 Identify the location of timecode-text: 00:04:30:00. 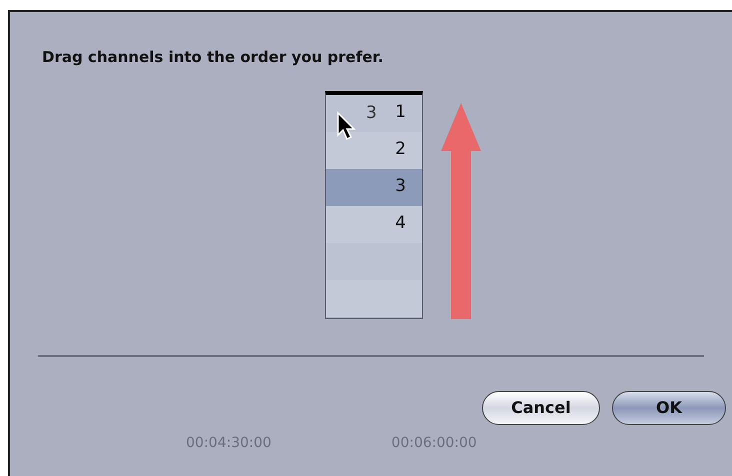
(229, 443).